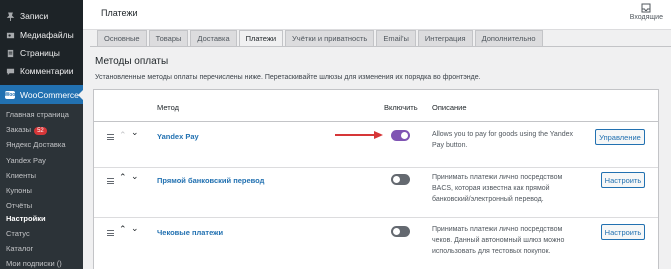 The height and width of the screenshot is (269, 671). I want to click on tab-products: Товары, so click(168, 38).